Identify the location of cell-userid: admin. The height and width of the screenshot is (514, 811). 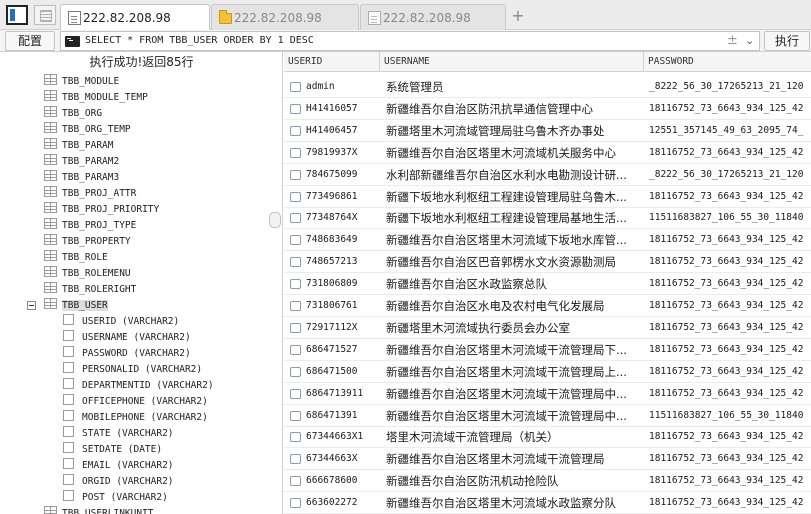
(343, 87).